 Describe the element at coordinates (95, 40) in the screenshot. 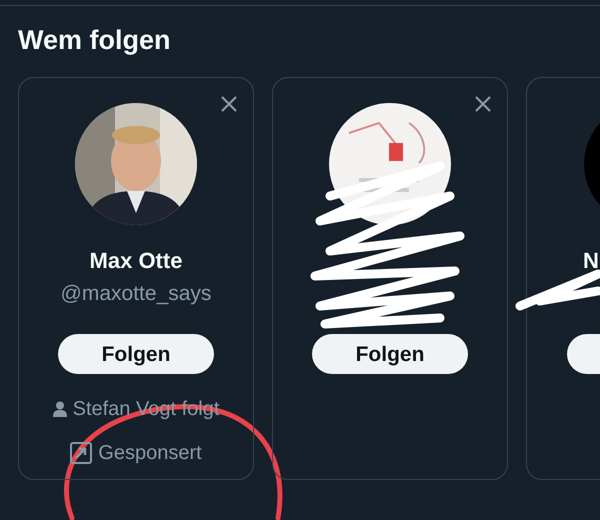

I see `section-title: Wem folgen` at that location.